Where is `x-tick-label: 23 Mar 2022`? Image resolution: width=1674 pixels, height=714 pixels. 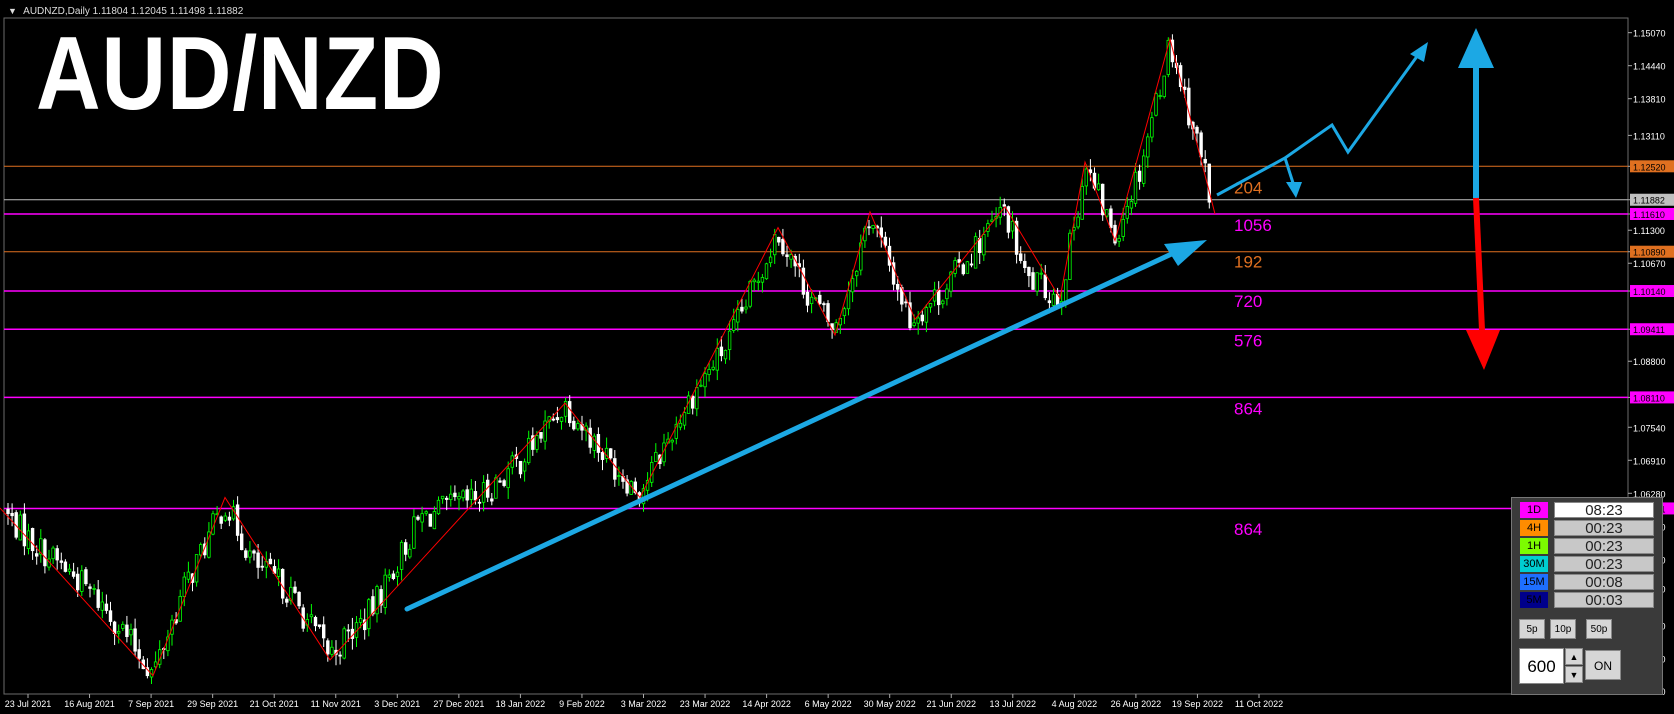 x-tick-label: 23 Mar 2022 is located at coordinates (705, 704).